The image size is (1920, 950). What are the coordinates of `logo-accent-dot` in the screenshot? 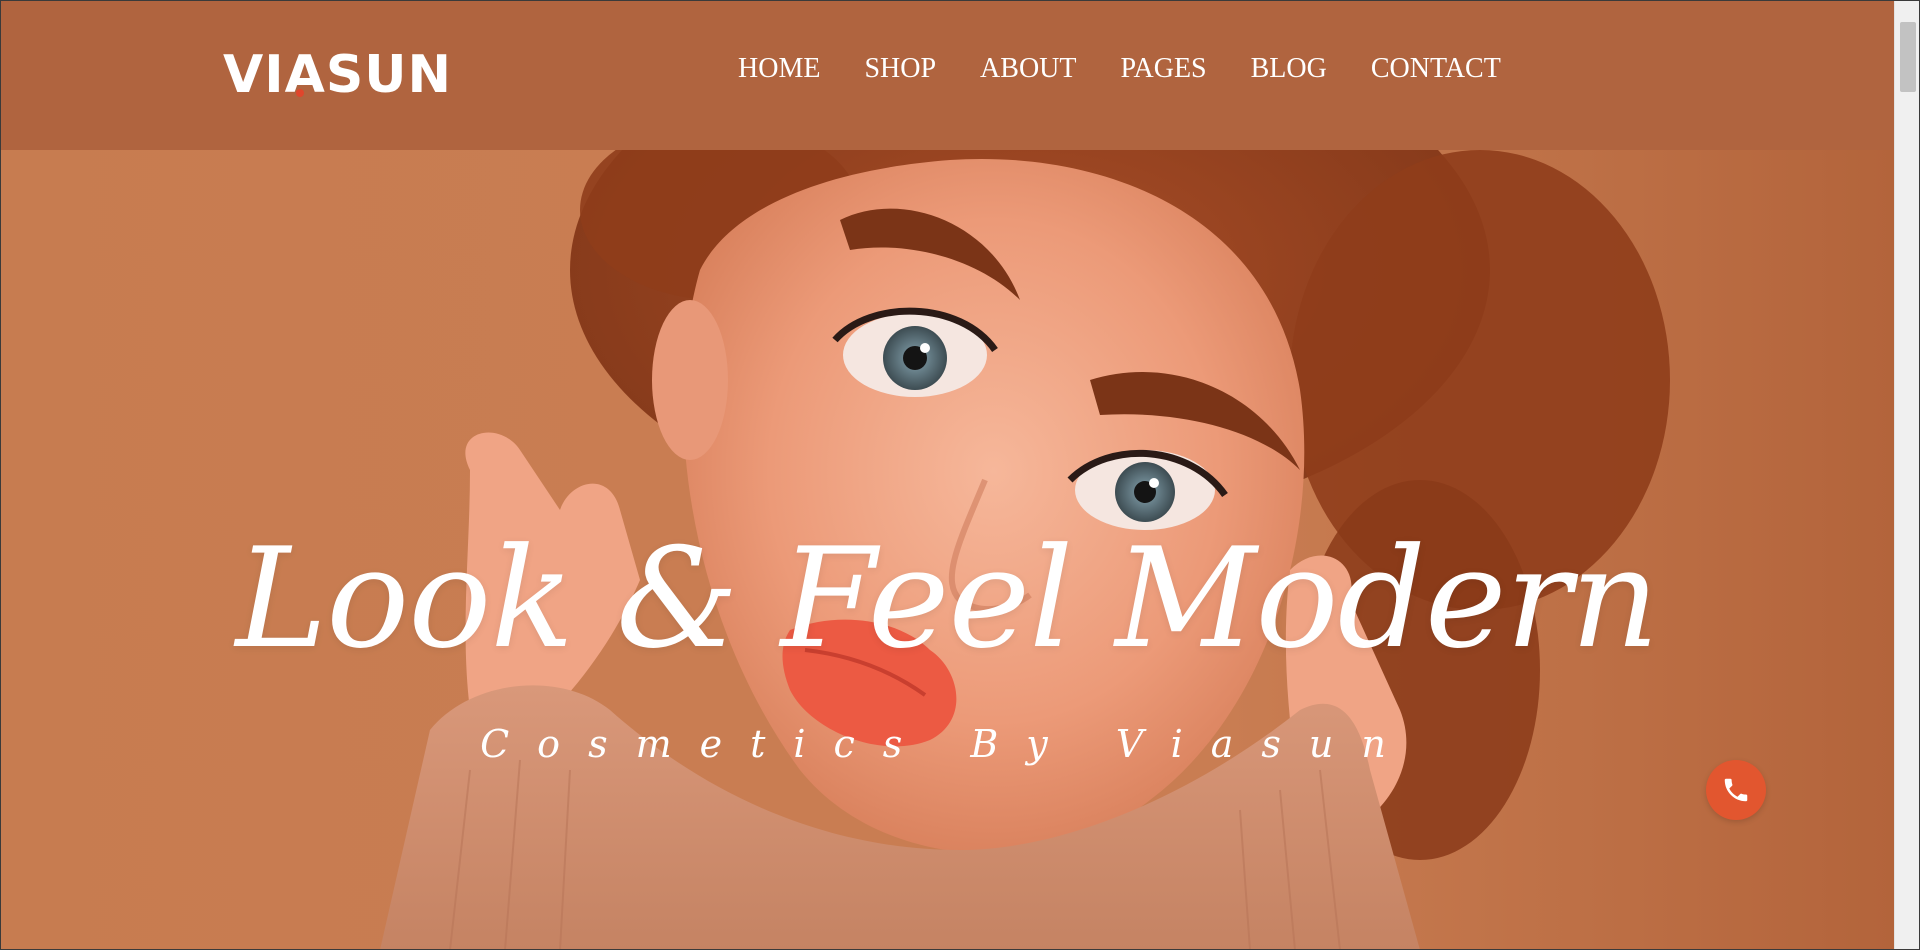 It's located at (300, 93).